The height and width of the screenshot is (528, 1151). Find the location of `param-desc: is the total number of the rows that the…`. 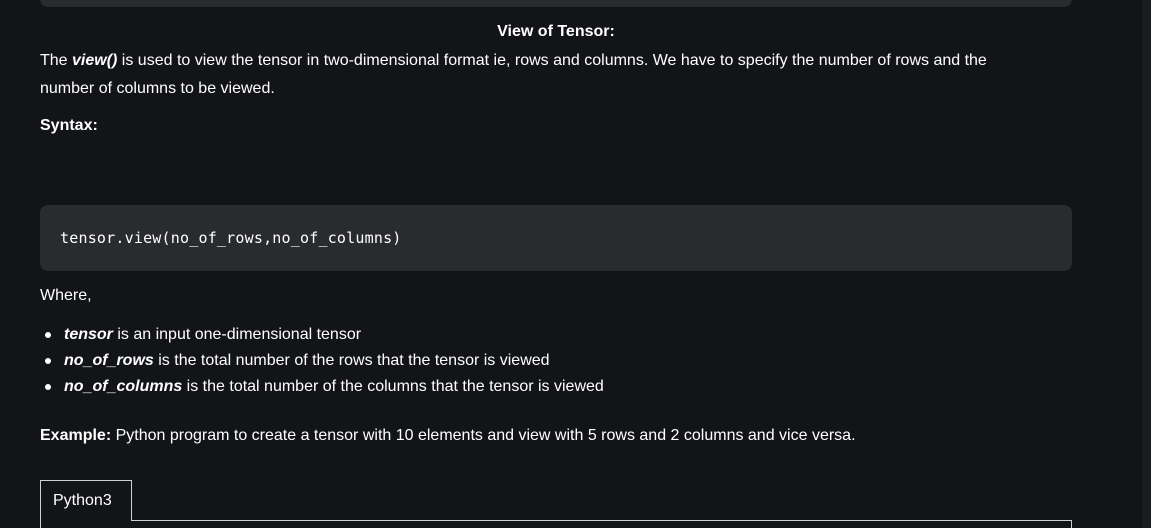

param-desc: is the total number of the rows that the… is located at coordinates (351, 360).